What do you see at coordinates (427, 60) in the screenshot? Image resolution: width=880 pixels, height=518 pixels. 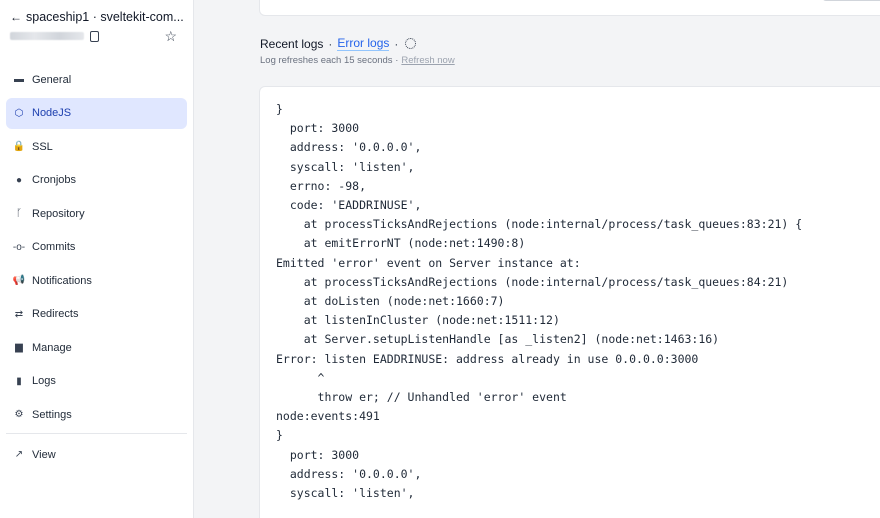 I see `refresh-now-link: Refresh now` at bounding box center [427, 60].